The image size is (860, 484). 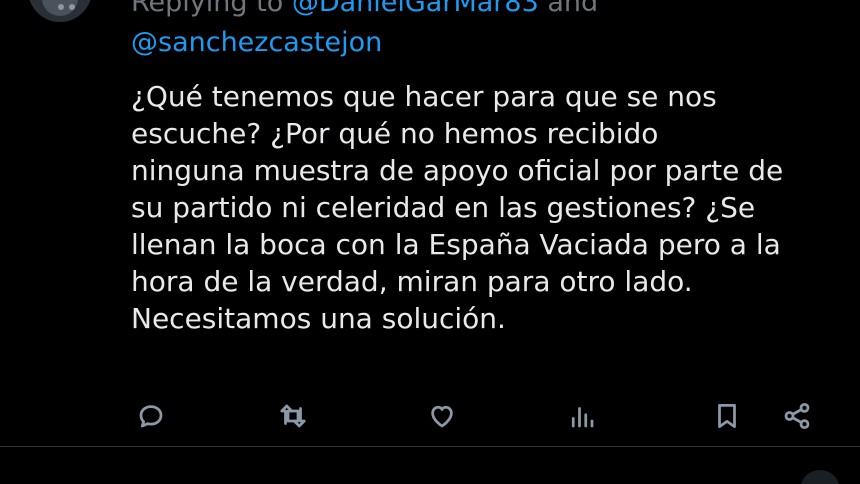 What do you see at coordinates (207, 9) in the screenshot?
I see `replying-prefix: Replying to` at bounding box center [207, 9].